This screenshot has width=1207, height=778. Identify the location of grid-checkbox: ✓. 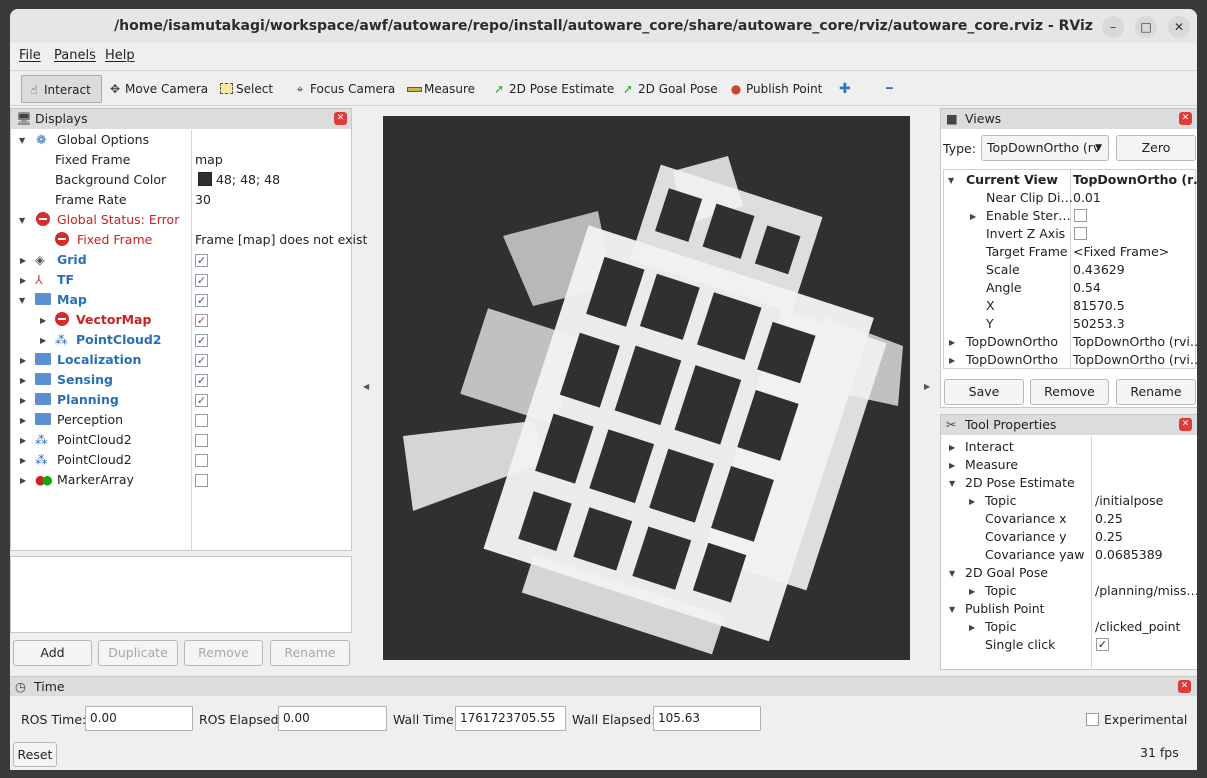
(201, 260).